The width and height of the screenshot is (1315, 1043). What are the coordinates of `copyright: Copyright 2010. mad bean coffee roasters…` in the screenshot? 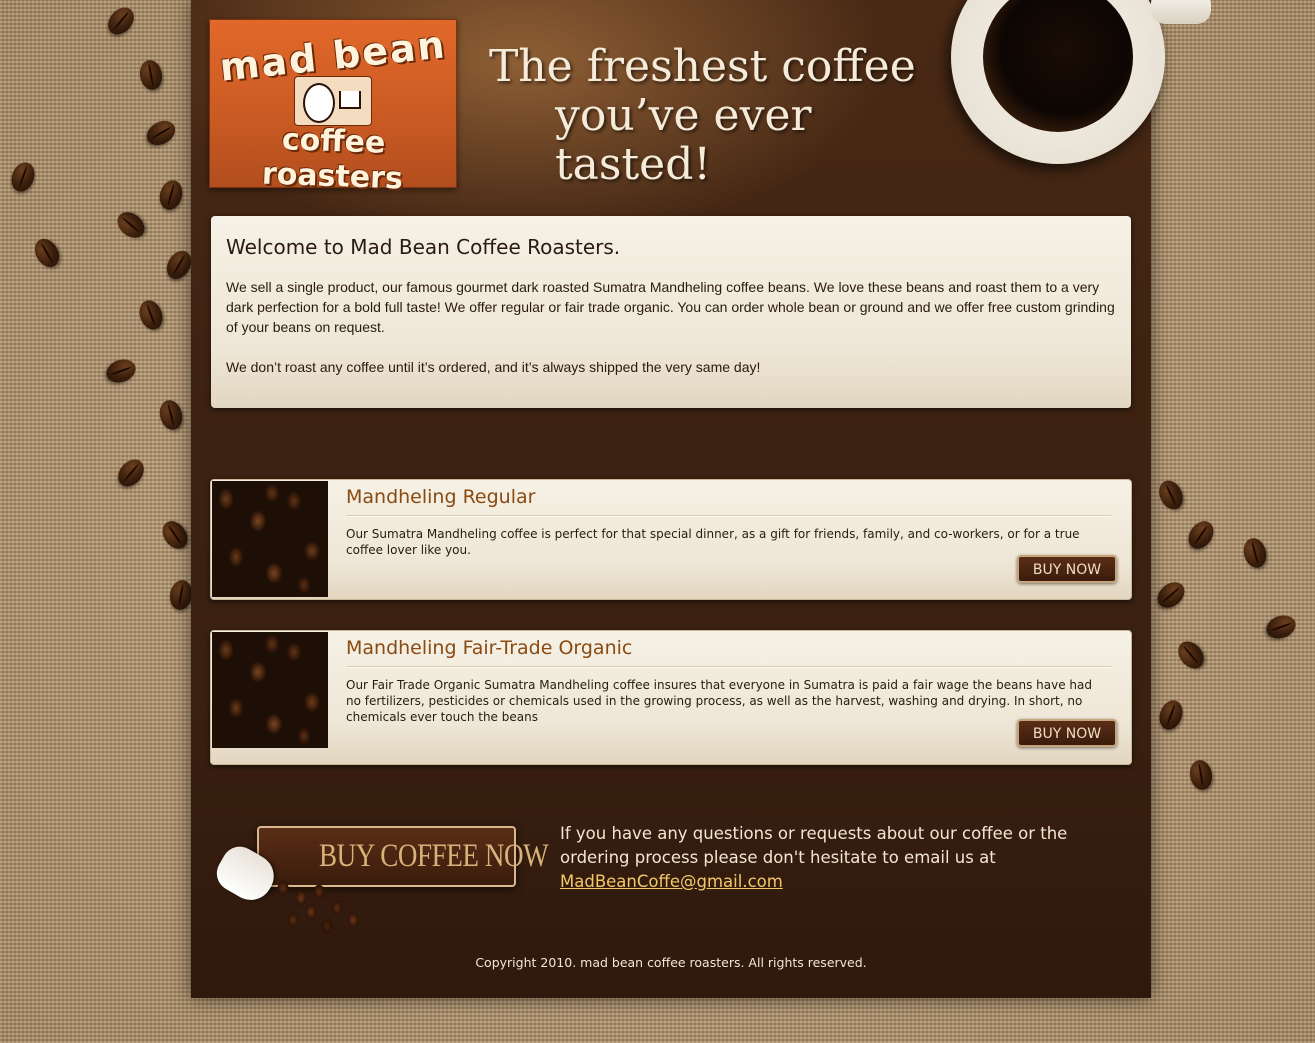 It's located at (671, 962).